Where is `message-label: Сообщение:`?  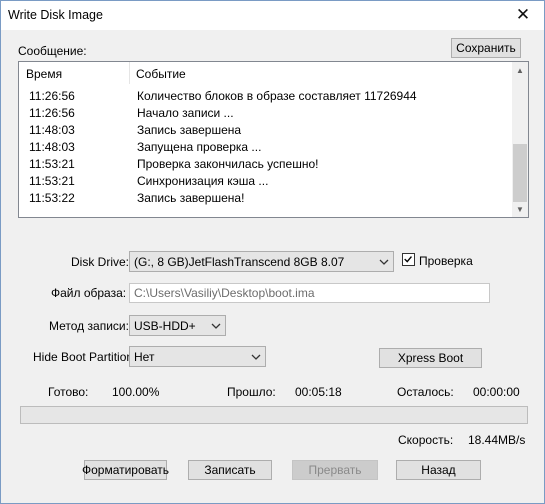 message-label: Сообщение: is located at coordinates (52, 51).